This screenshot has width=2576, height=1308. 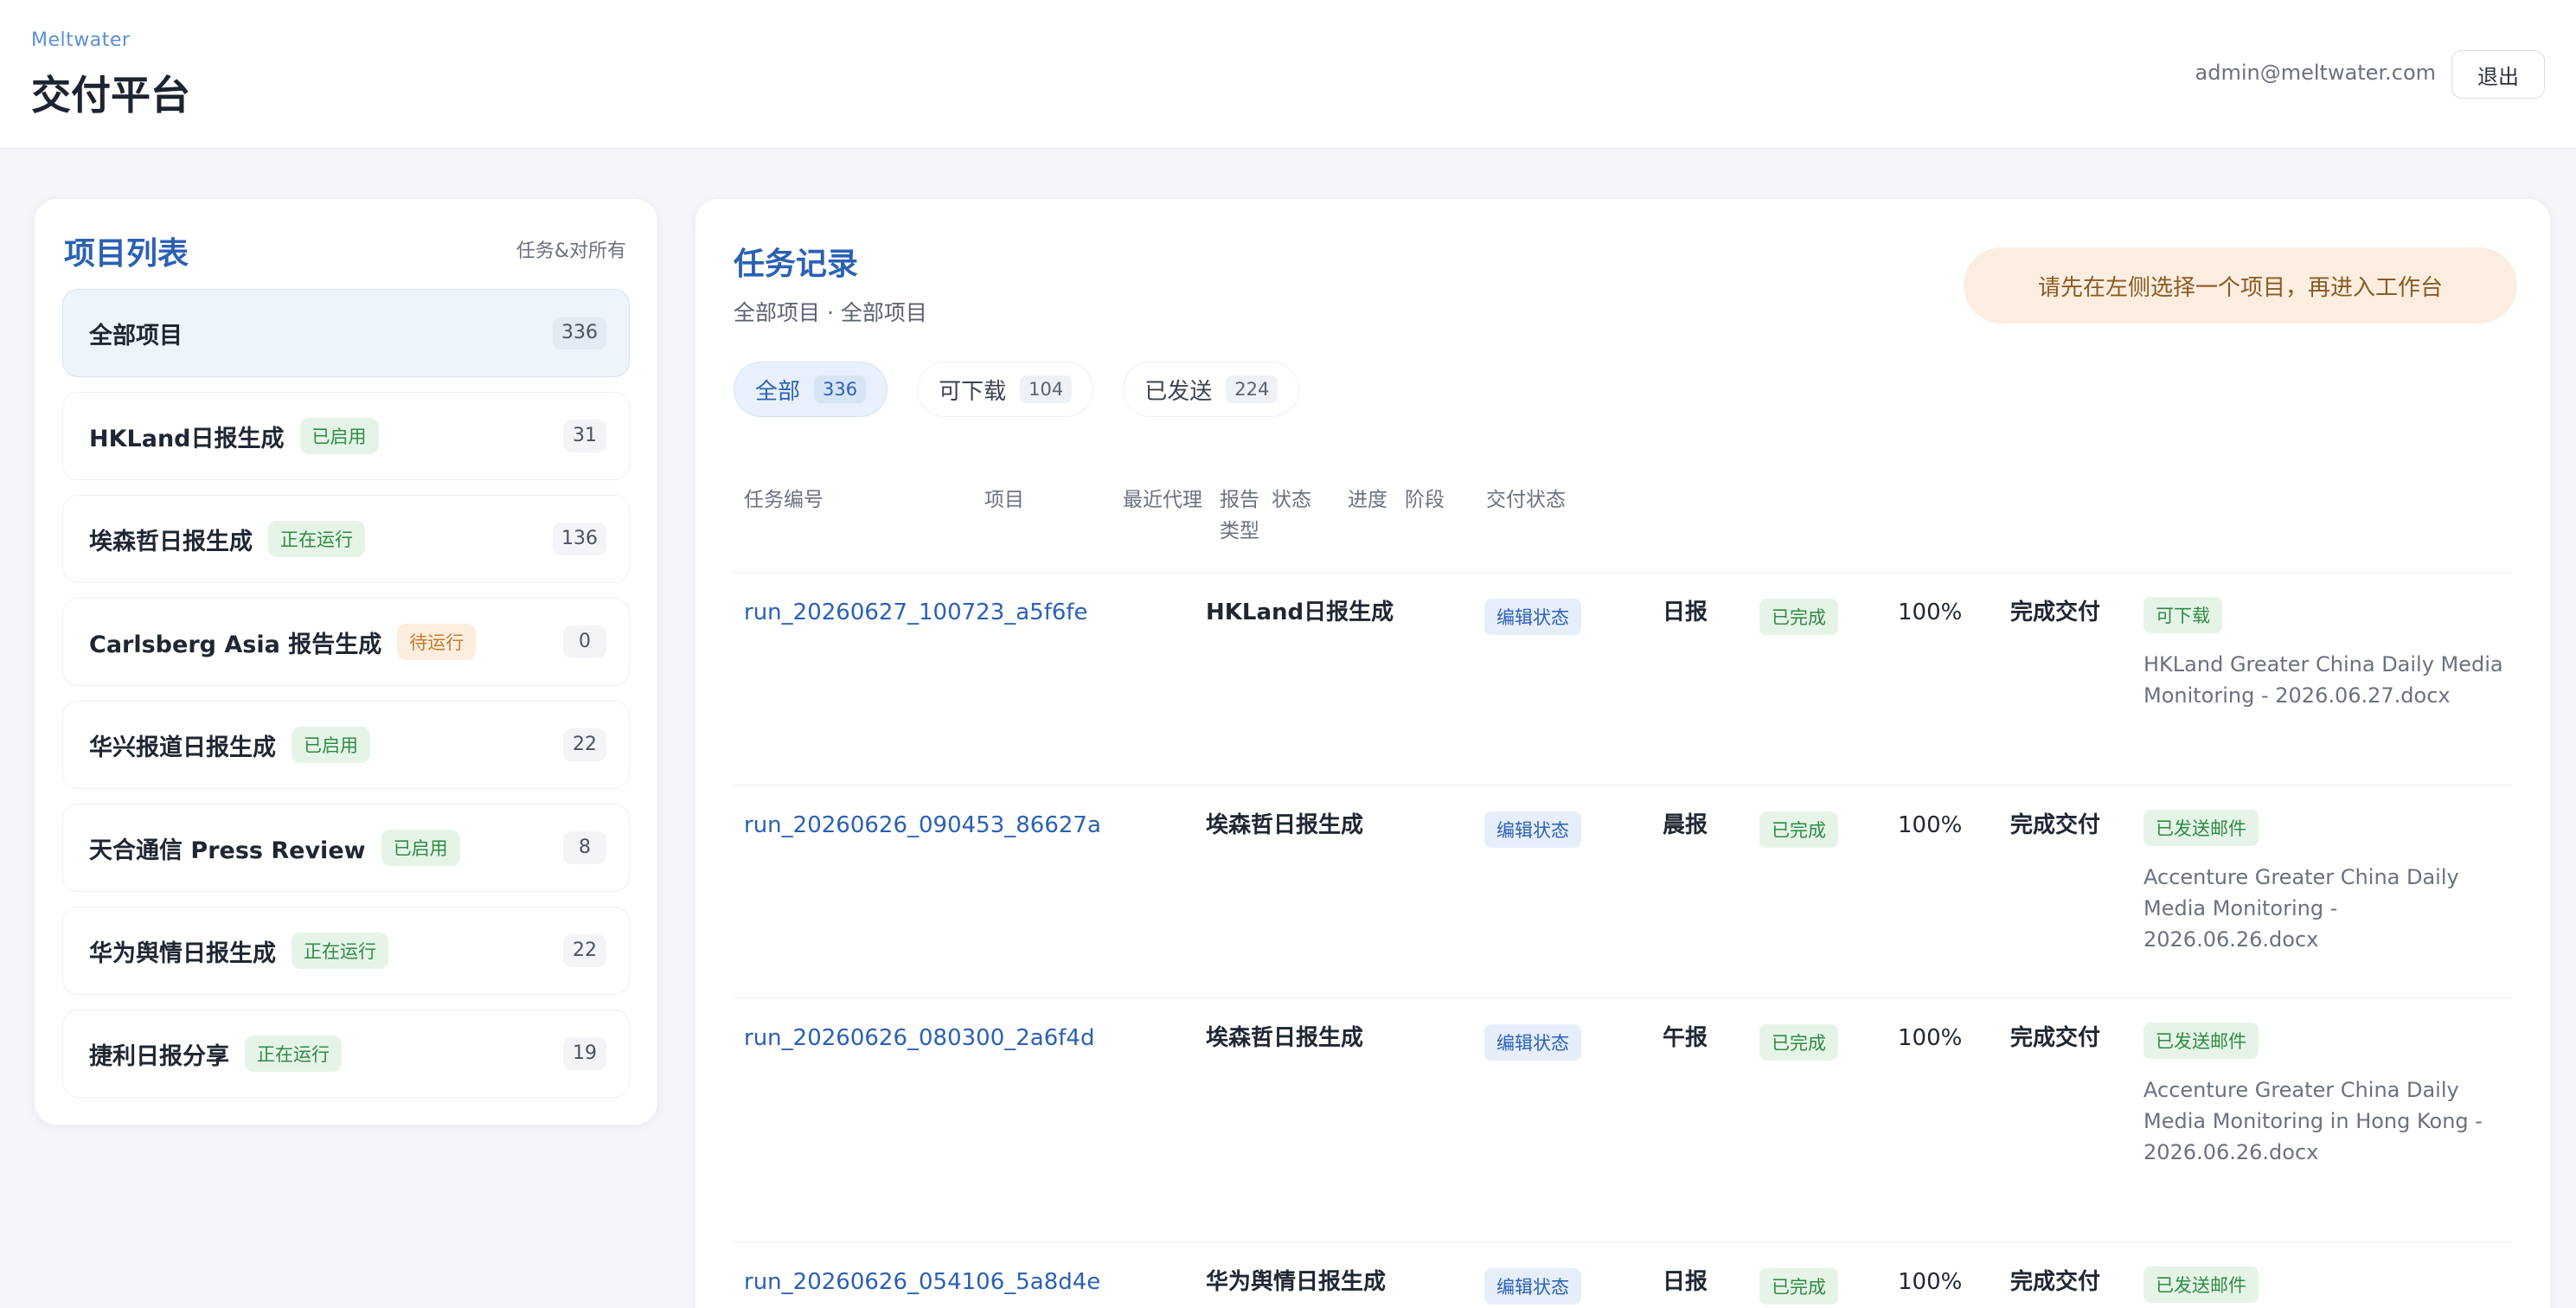 I want to click on project-item-all: 全部项目 336, so click(x=346, y=333).